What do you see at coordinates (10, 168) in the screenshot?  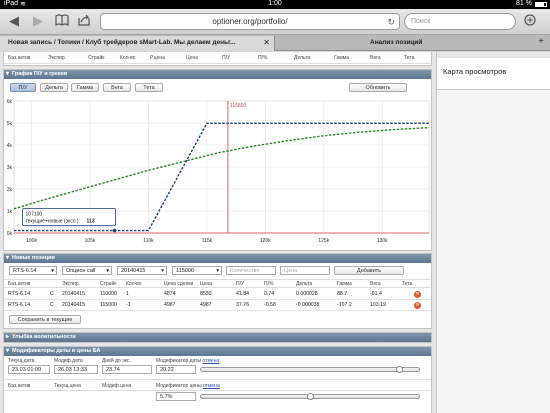 I see `y-tick-label: 3k` at bounding box center [10, 168].